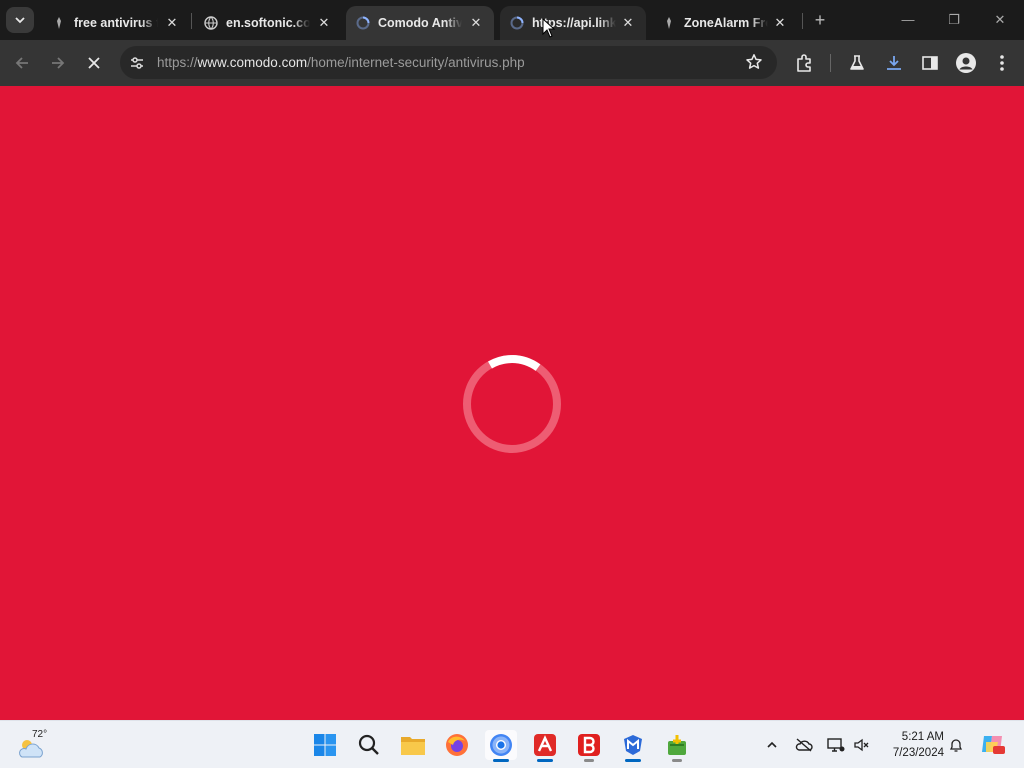  I want to click on labs-button, so click(857, 63).